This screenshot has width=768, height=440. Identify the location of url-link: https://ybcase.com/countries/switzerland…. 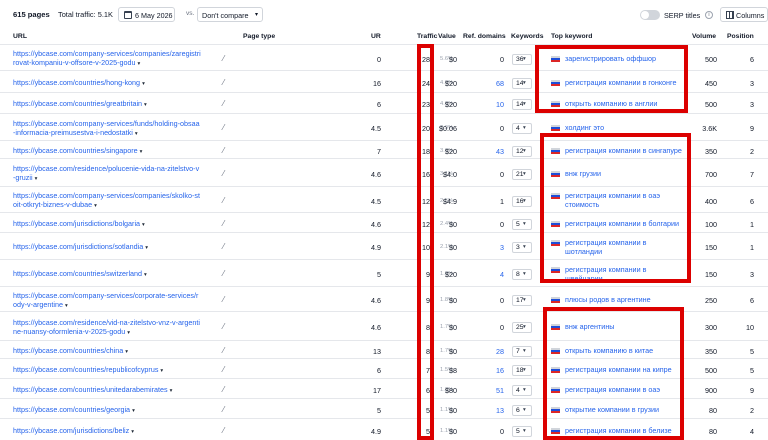
(115, 274).